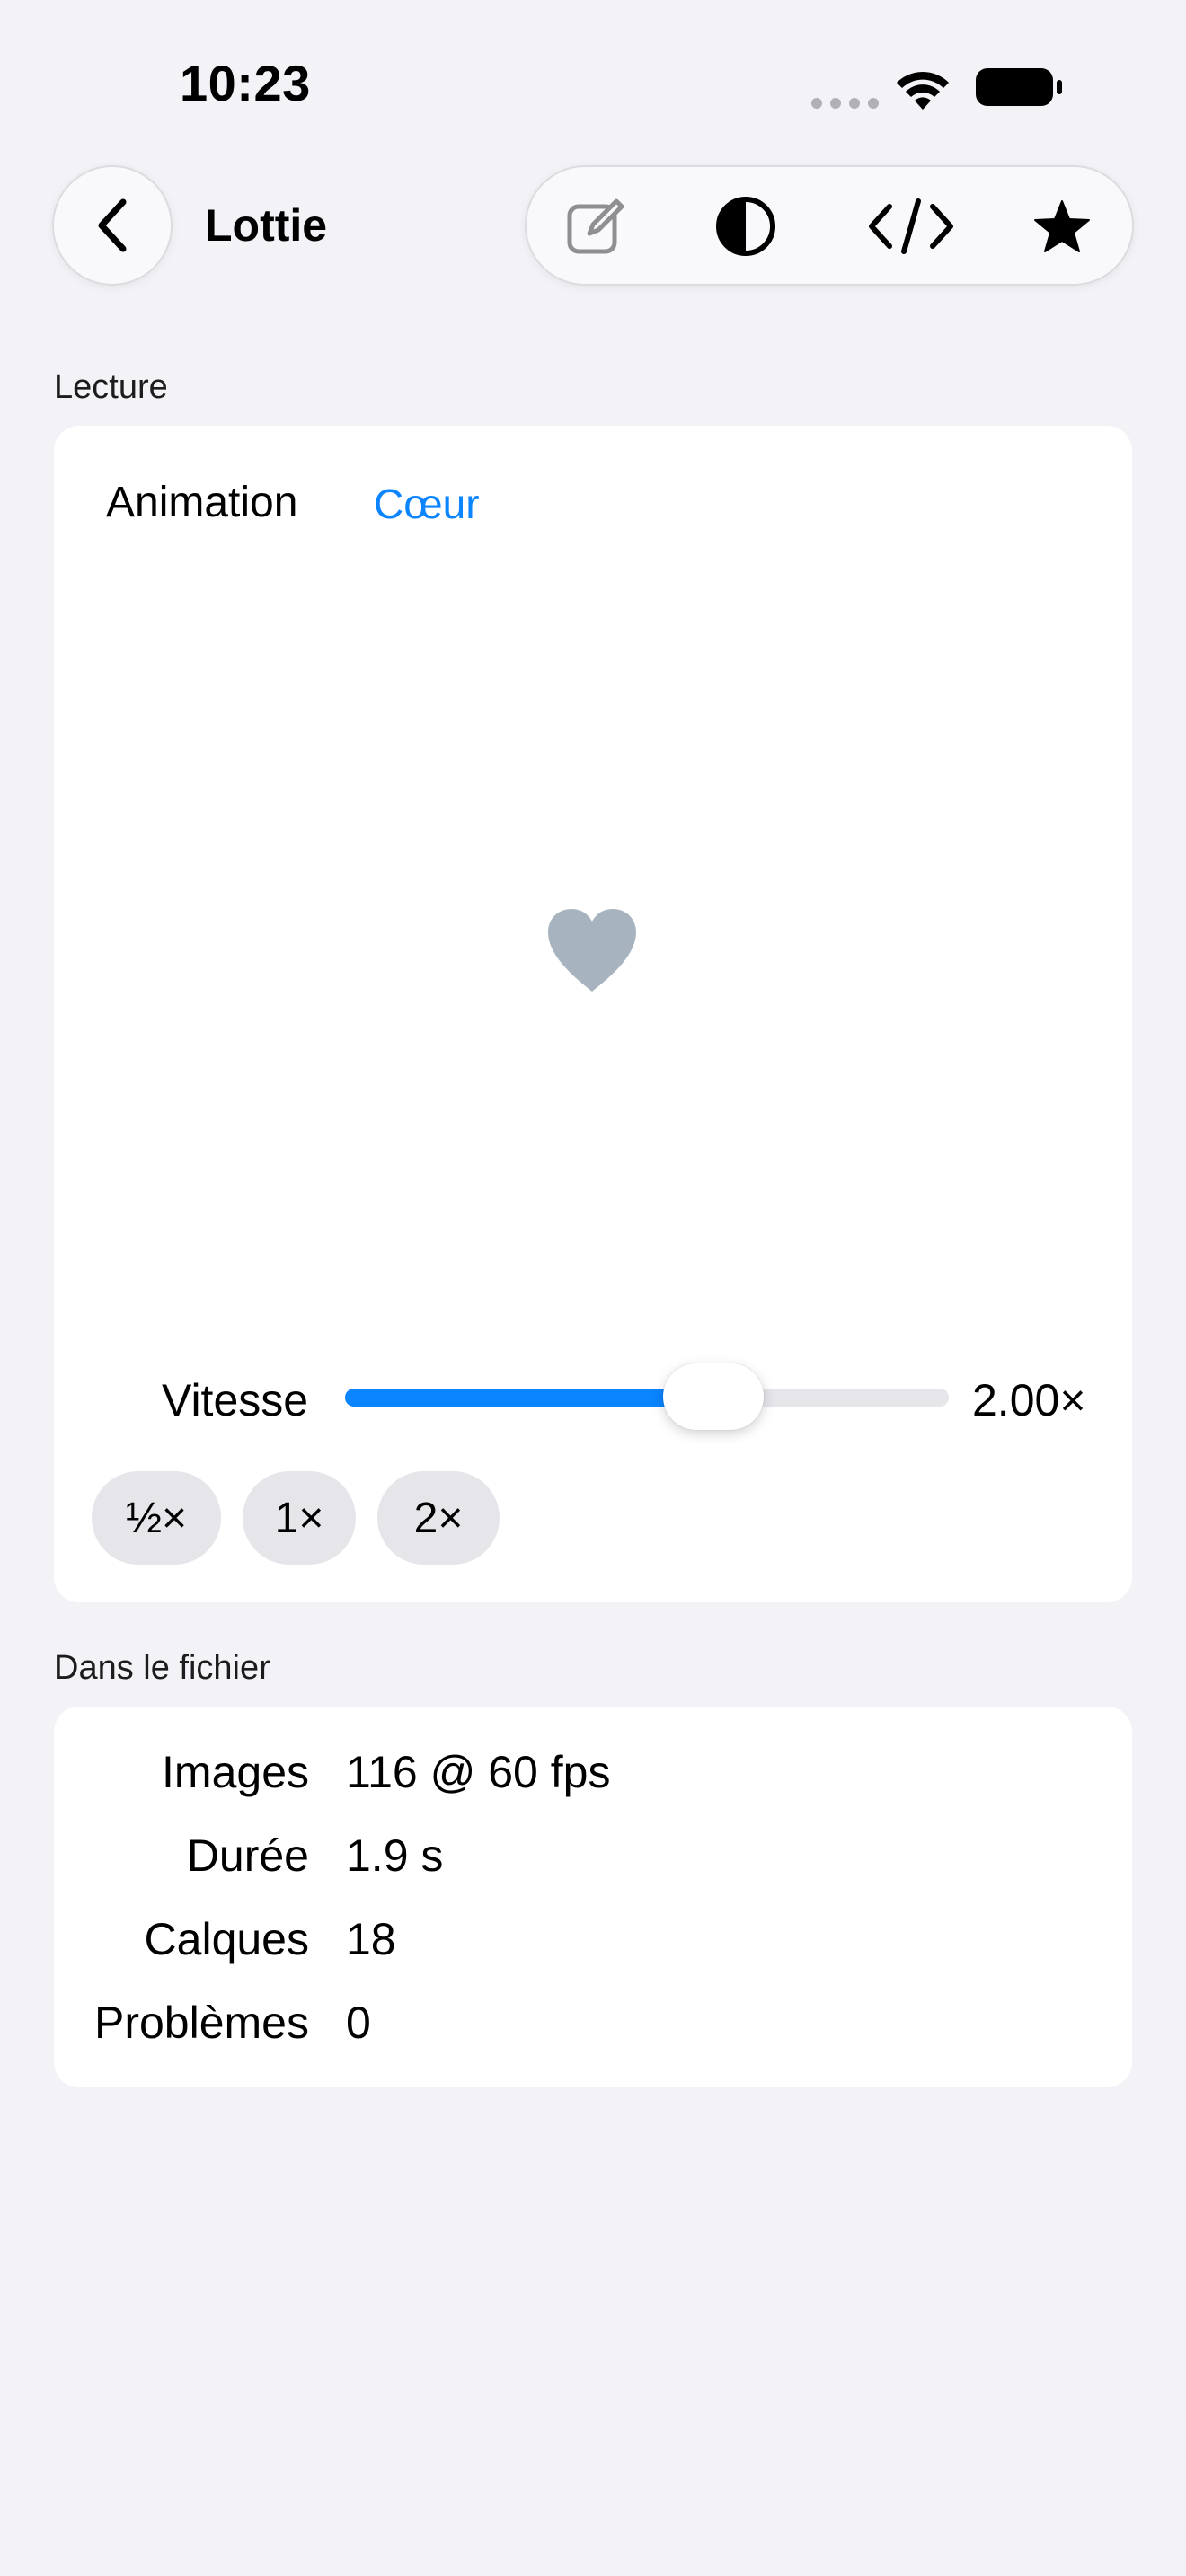 This screenshot has height=2576, width=1186. Describe the element at coordinates (592, 950) in the screenshot. I see `heart-icon` at that location.